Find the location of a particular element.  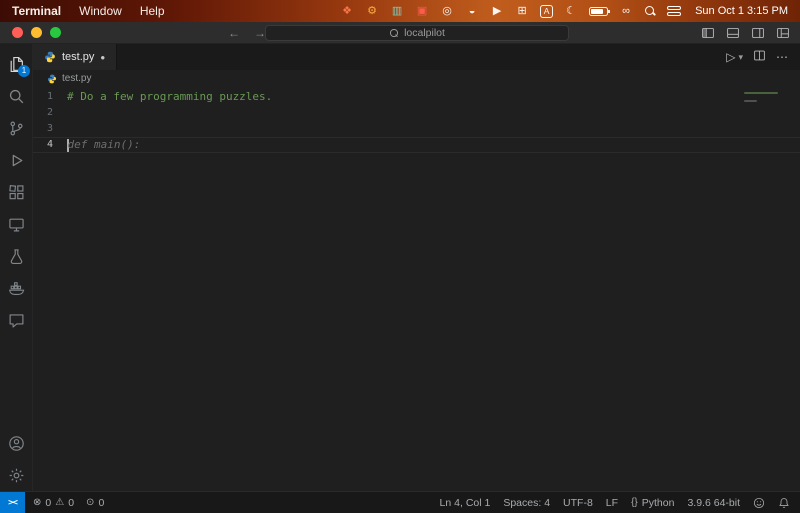

menu-terminal: Terminal is located at coordinates (36, 11).